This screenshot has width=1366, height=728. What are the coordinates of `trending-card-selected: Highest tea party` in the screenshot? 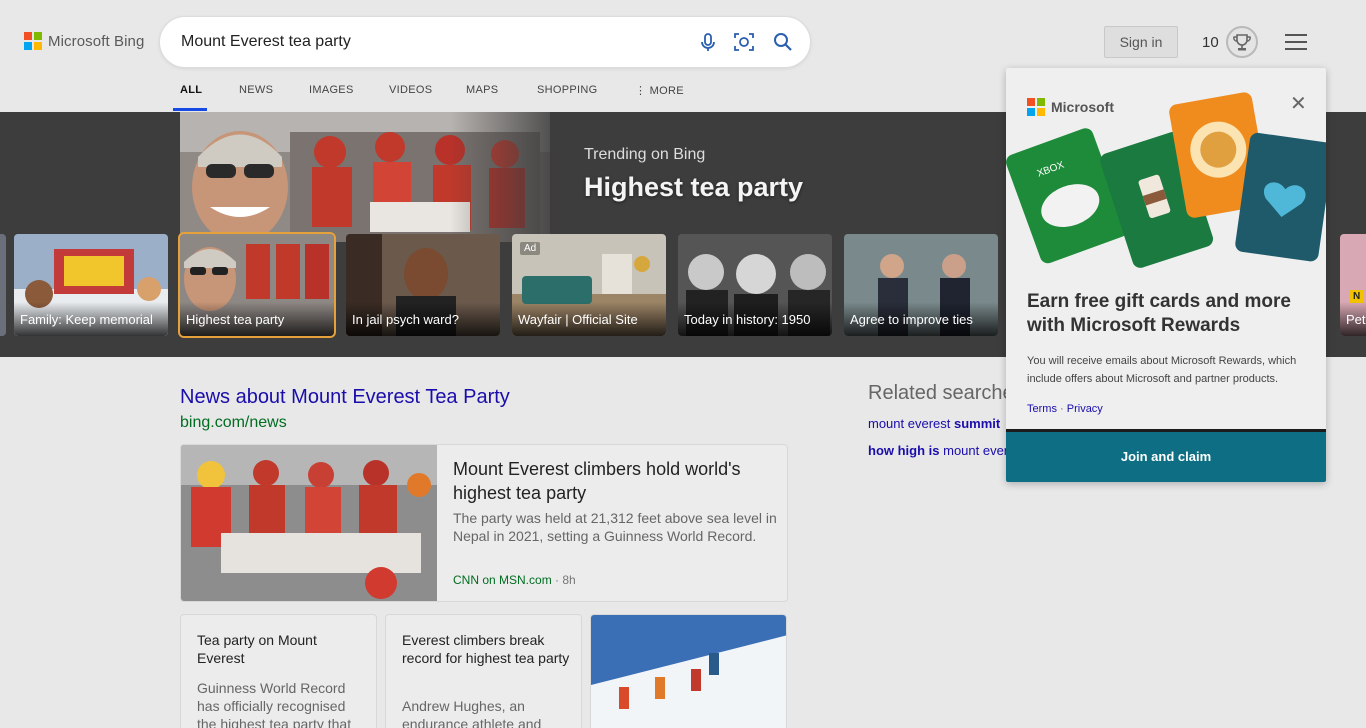 It's located at (257, 285).